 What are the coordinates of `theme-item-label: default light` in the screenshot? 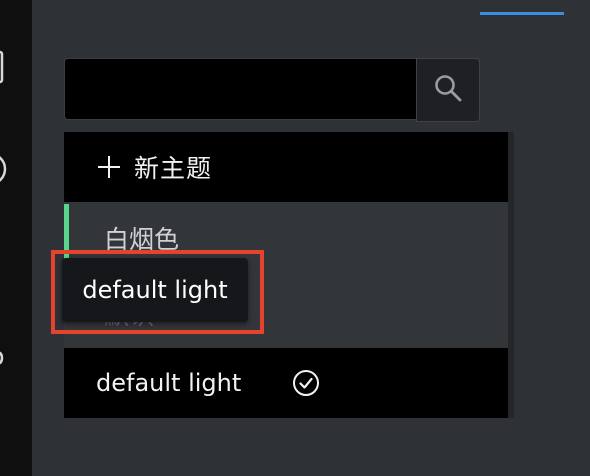 It's located at (169, 383).